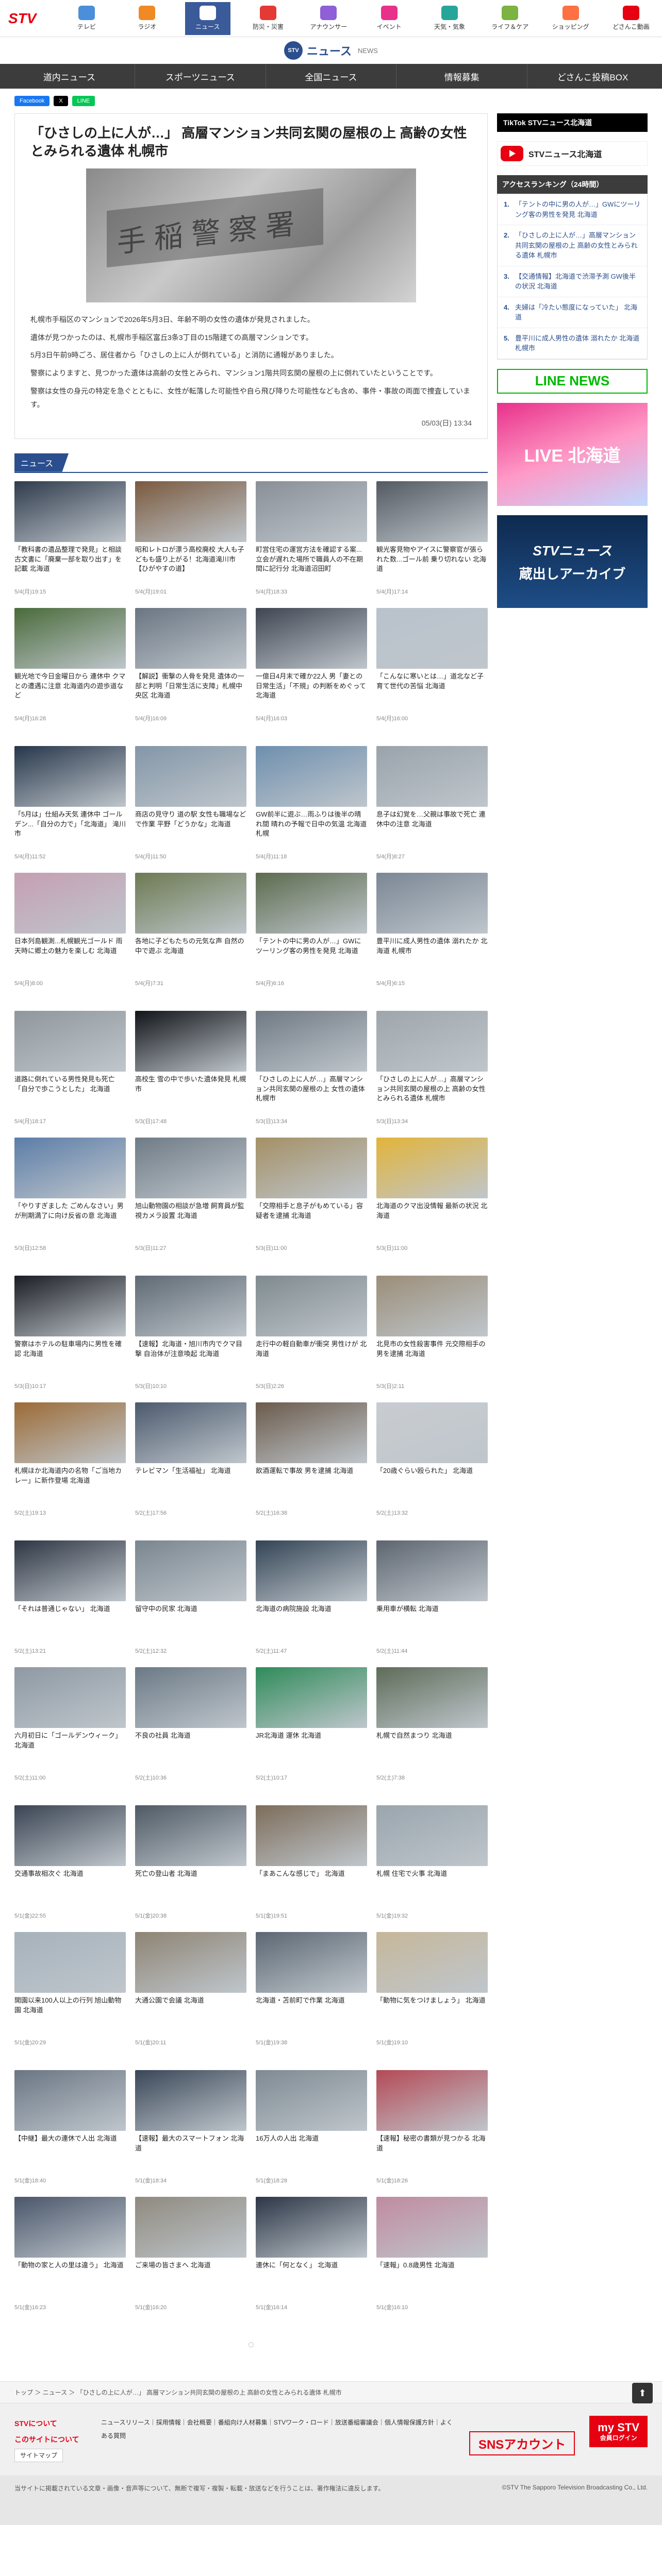  Describe the element at coordinates (70, 2130) in the screenshot. I see `news-card: 【中継】最大の連休で人出 北海道 5/1(金)18:40` at that location.